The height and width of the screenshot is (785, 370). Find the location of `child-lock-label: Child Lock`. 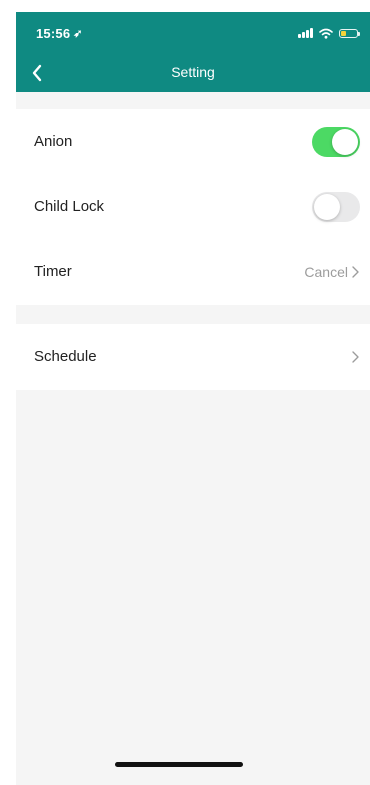

child-lock-label: Child Lock is located at coordinates (69, 206).